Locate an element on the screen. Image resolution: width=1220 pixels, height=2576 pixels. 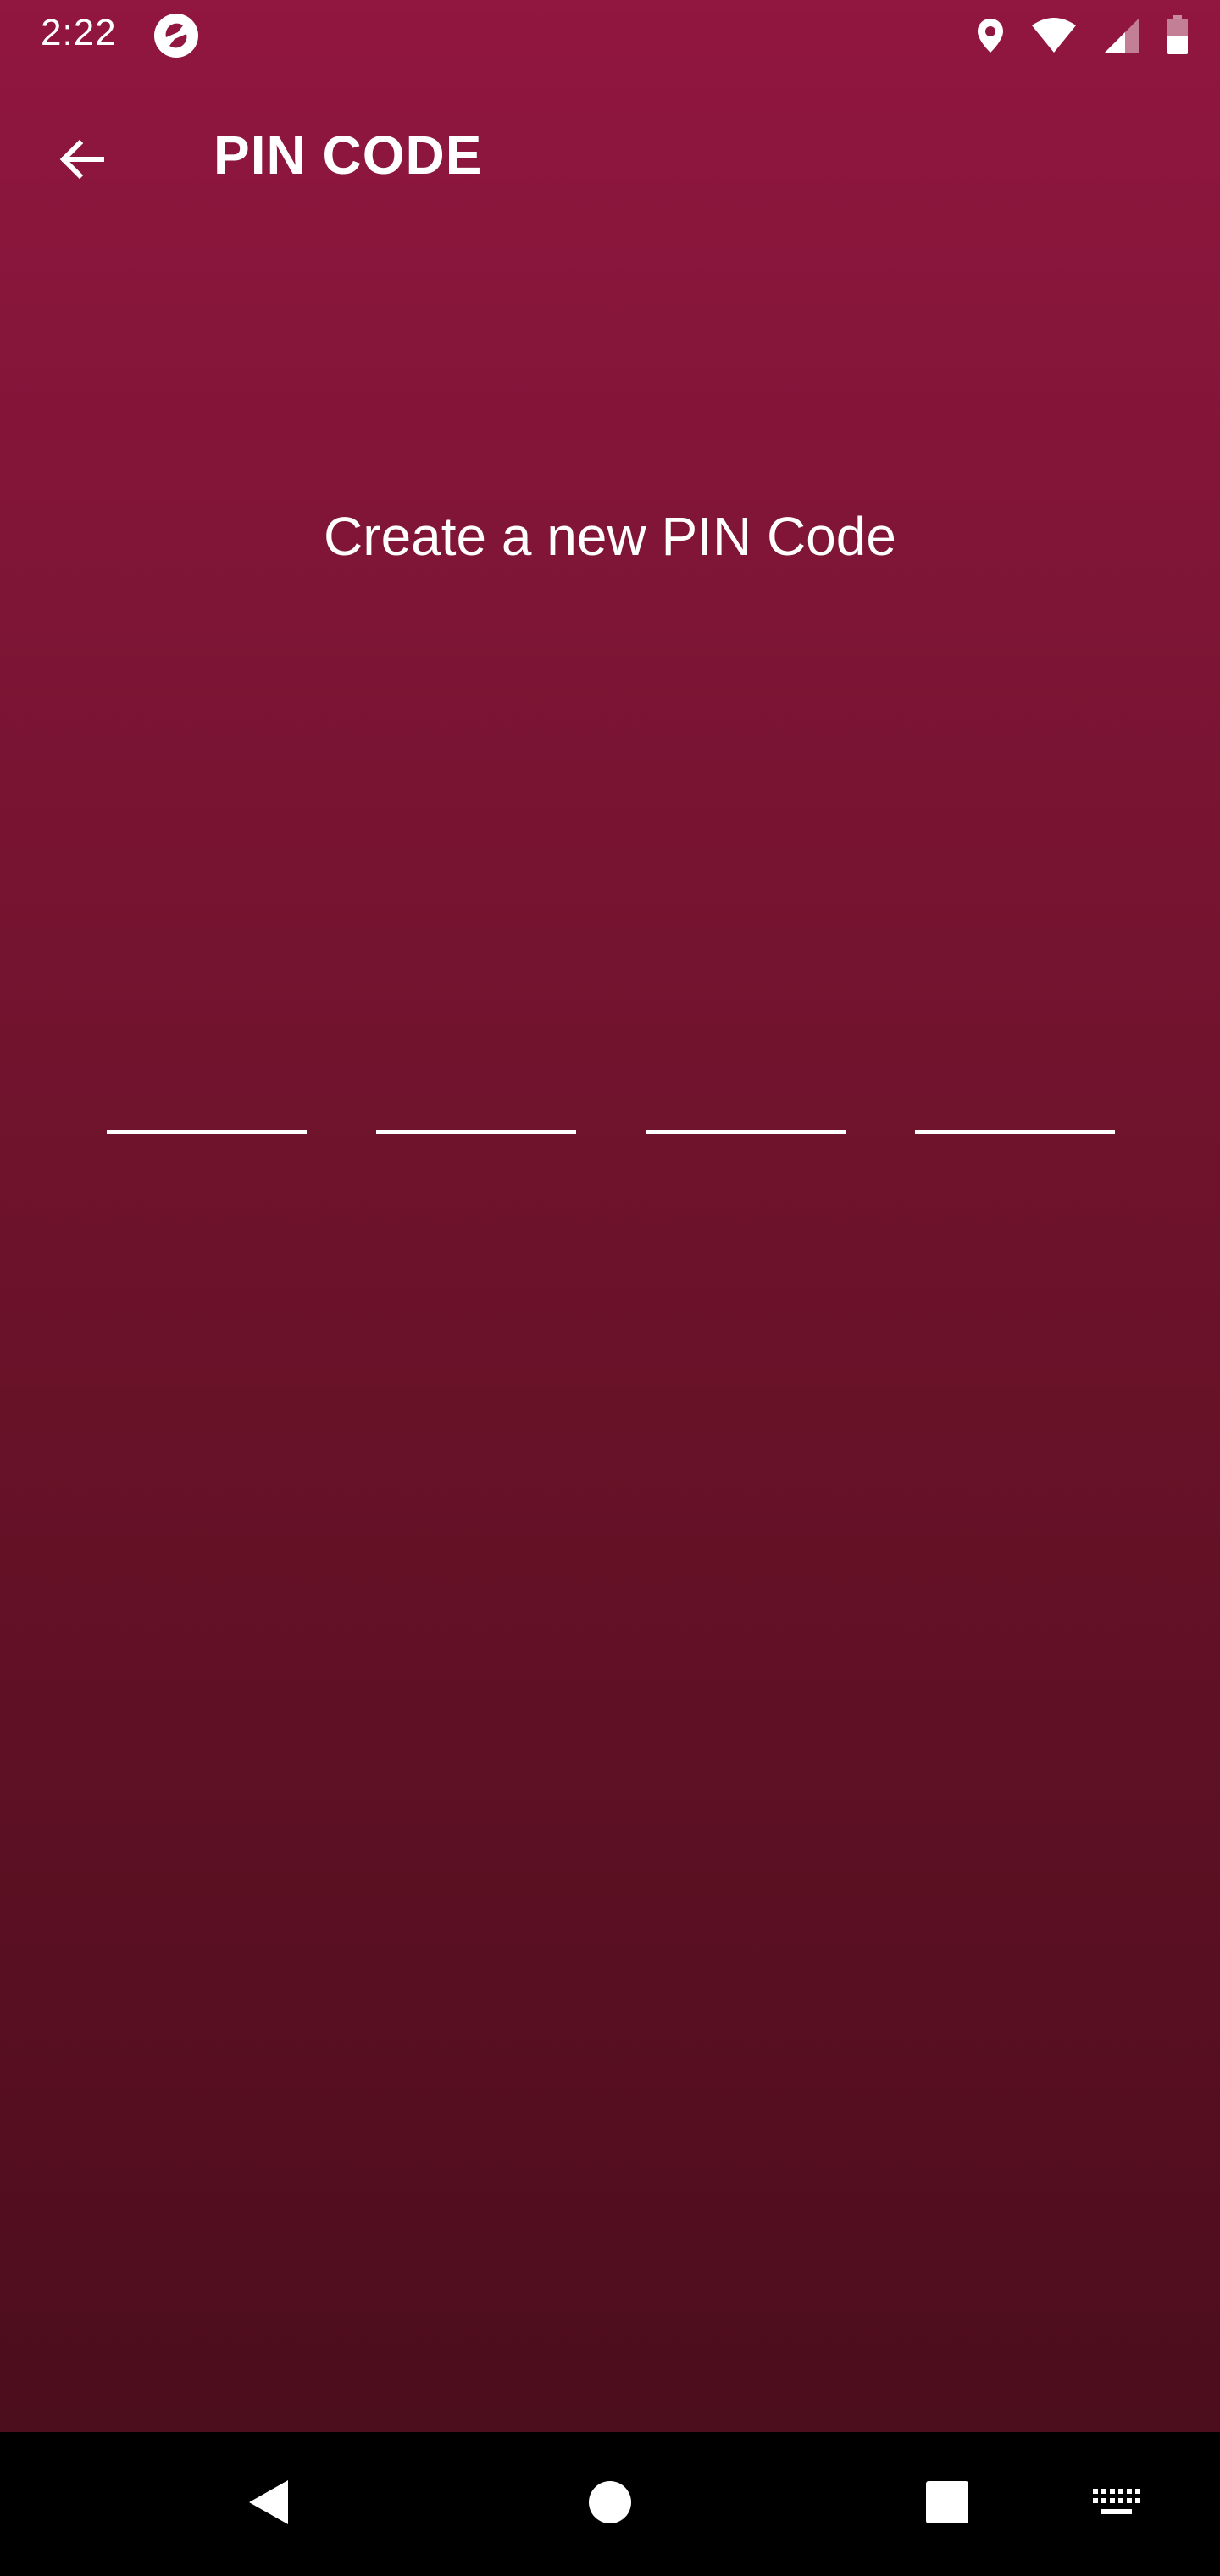
back-button is located at coordinates (81, 161).